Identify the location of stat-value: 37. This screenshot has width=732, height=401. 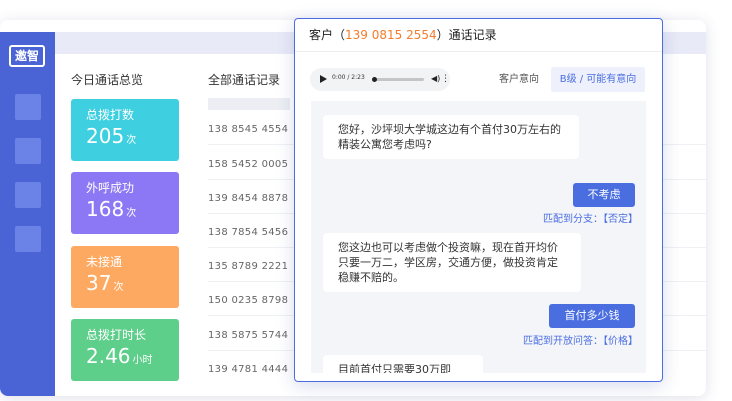
(99, 283).